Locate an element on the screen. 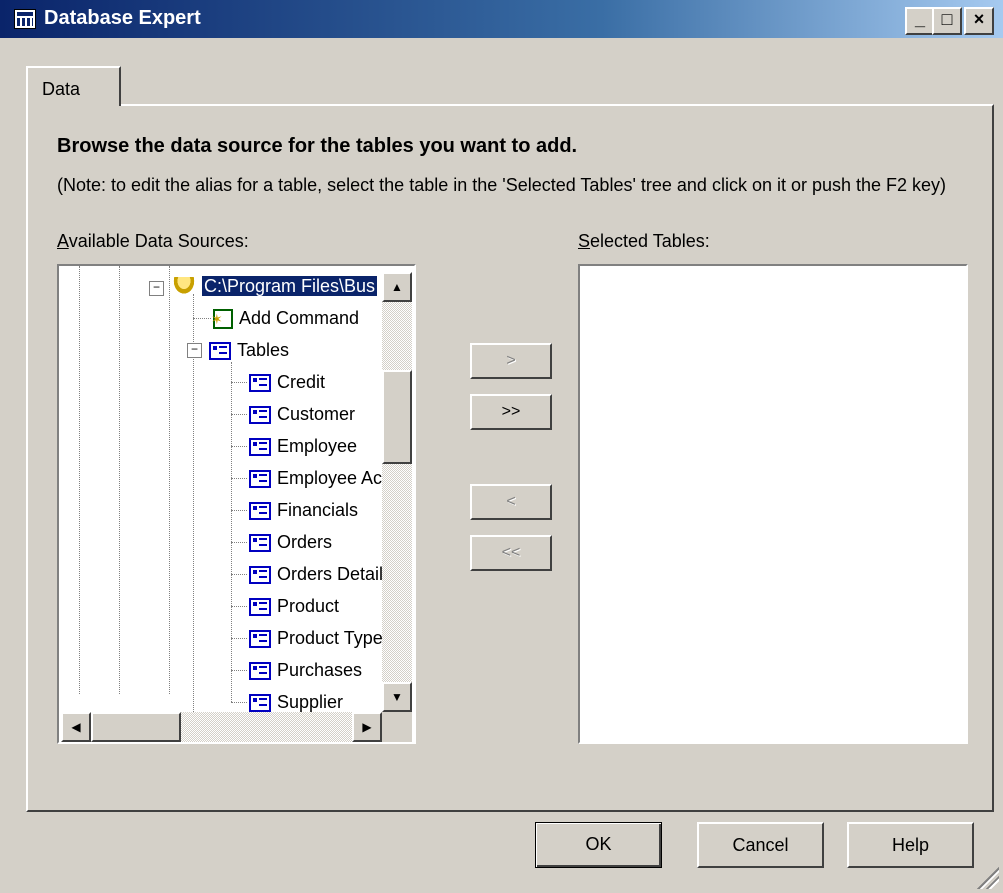 The width and height of the screenshot is (1003, 893). help-button: Help is located at coordinates (910, 845).